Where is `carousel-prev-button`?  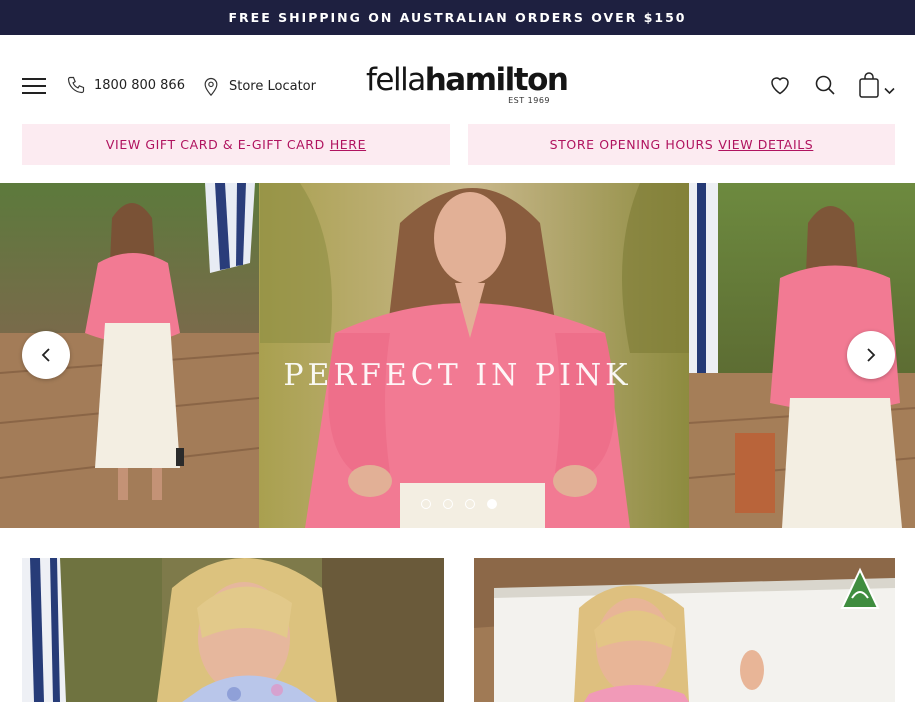
carousel-prev-button is located at coordinates (46, 355).